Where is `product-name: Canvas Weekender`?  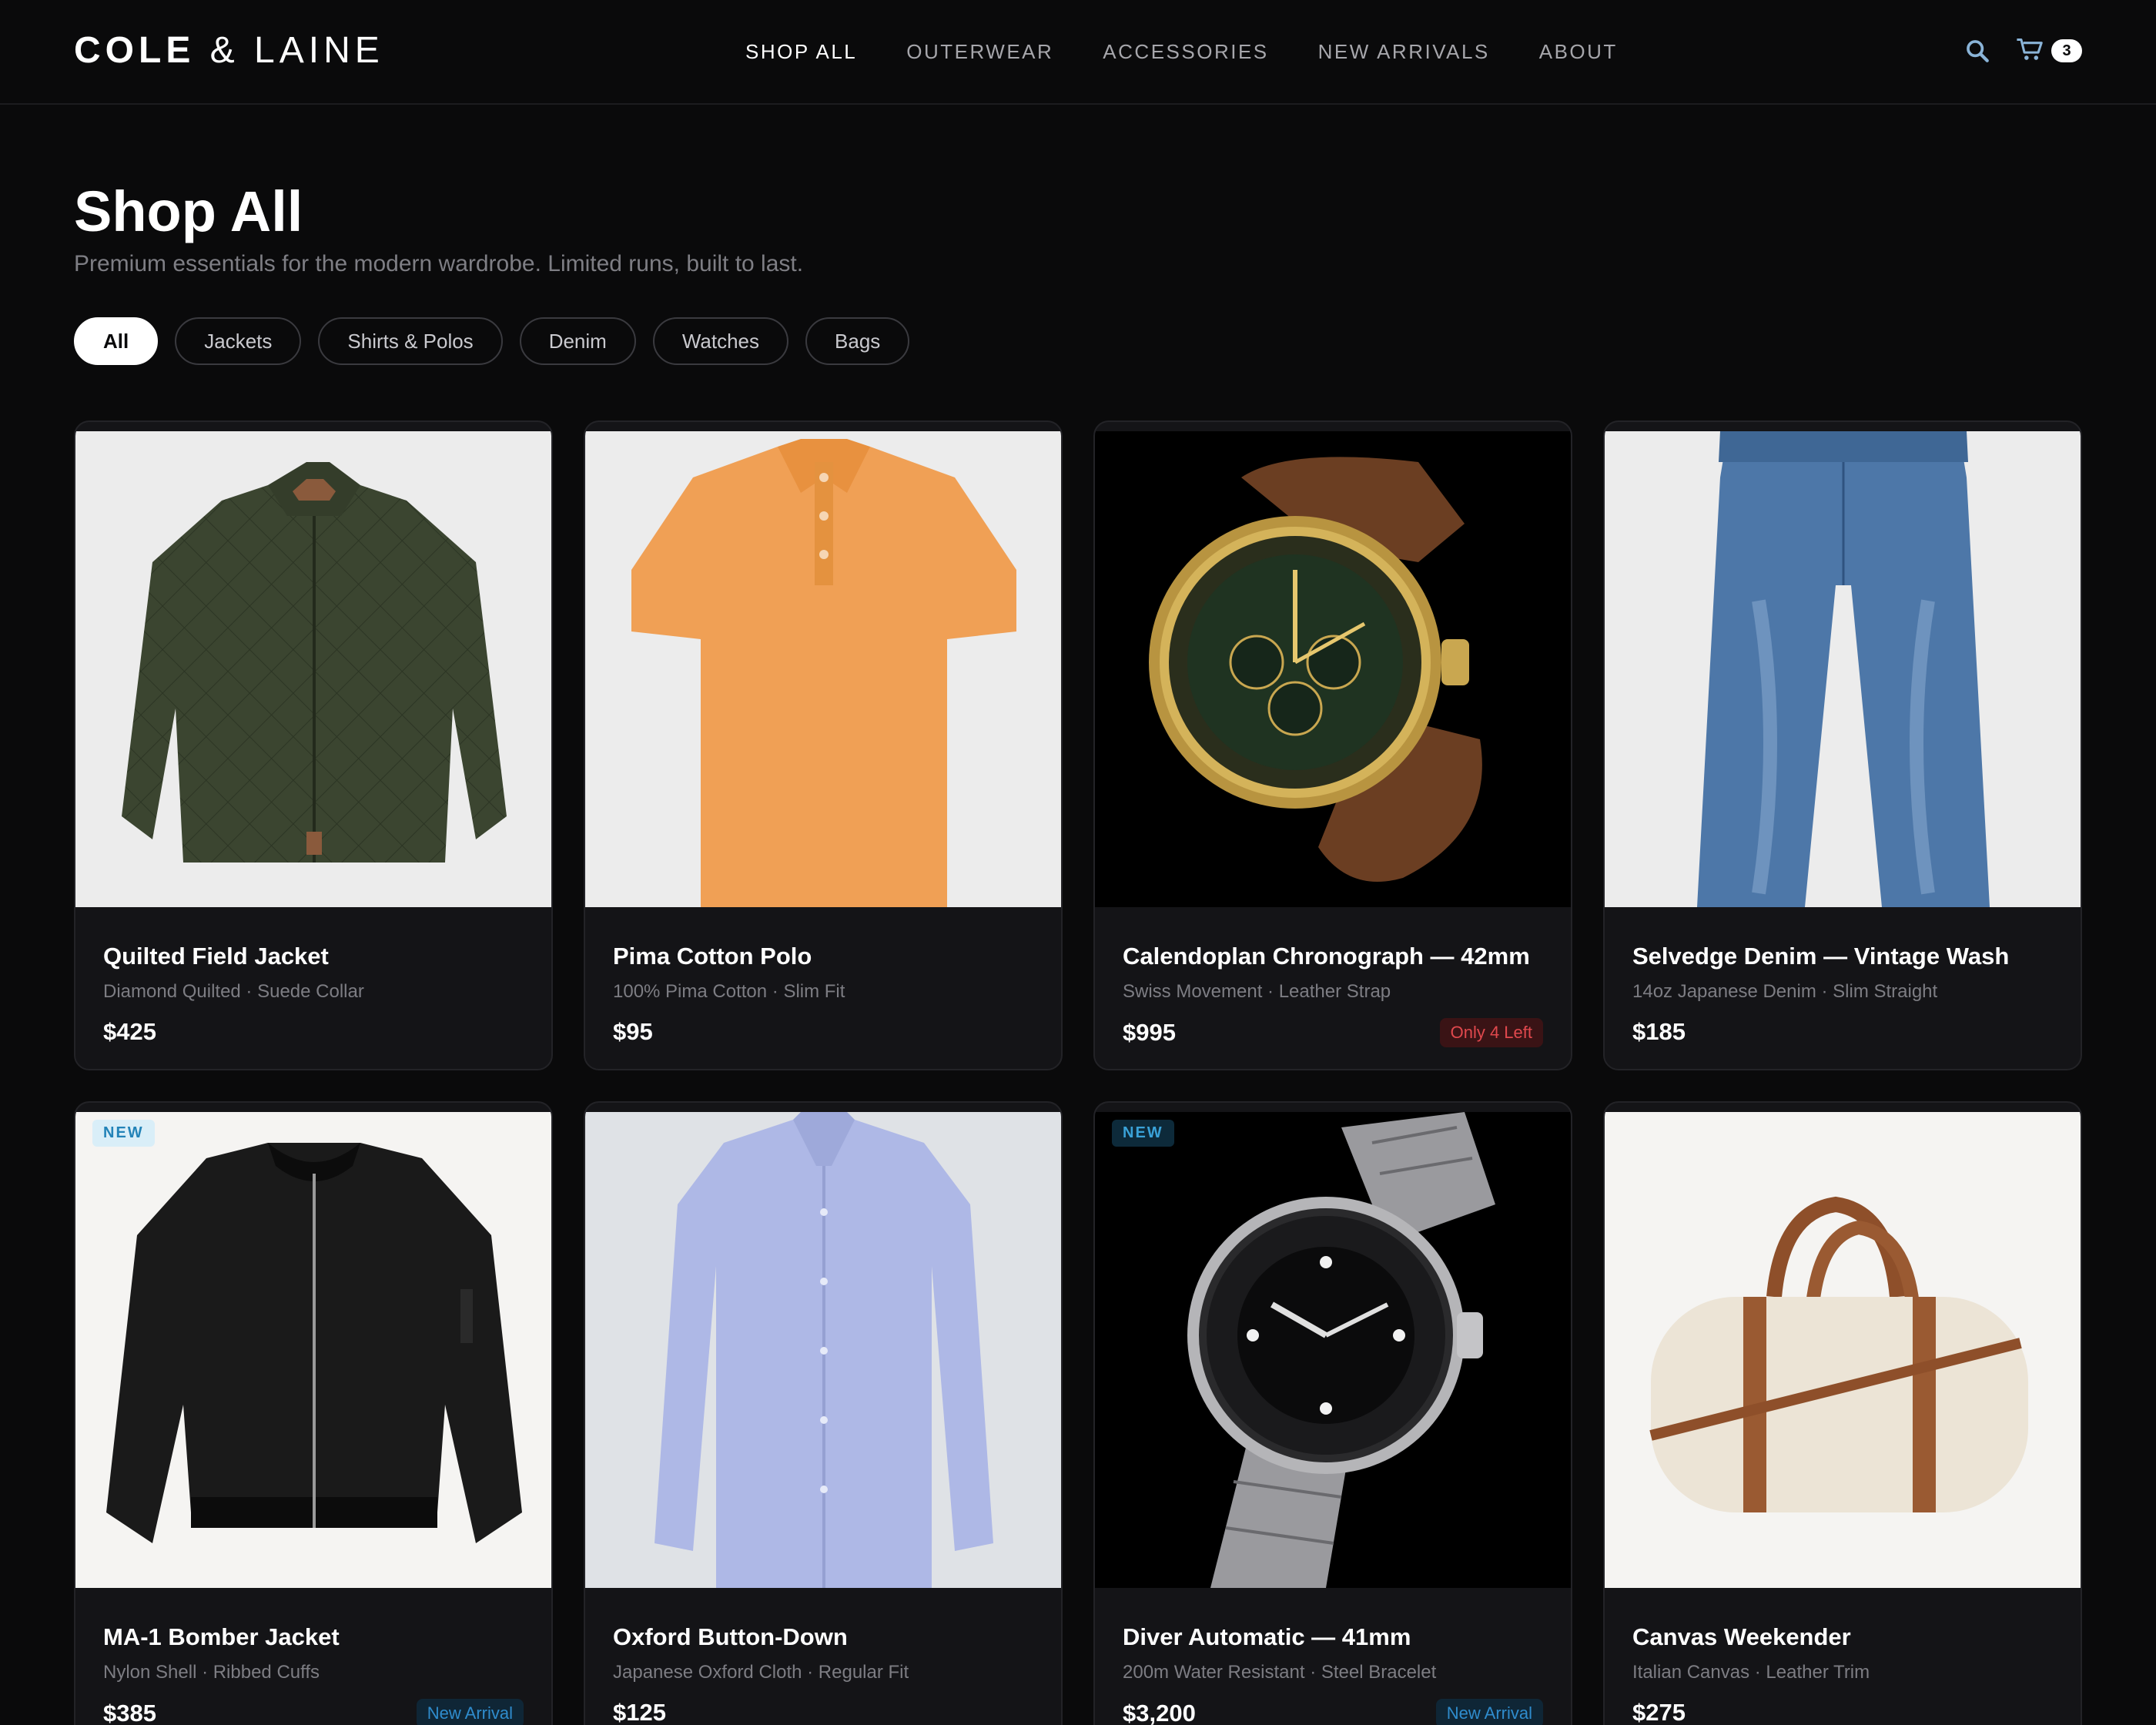 product-name: Canvas Weekender is located at coordinates (1842, 1637).